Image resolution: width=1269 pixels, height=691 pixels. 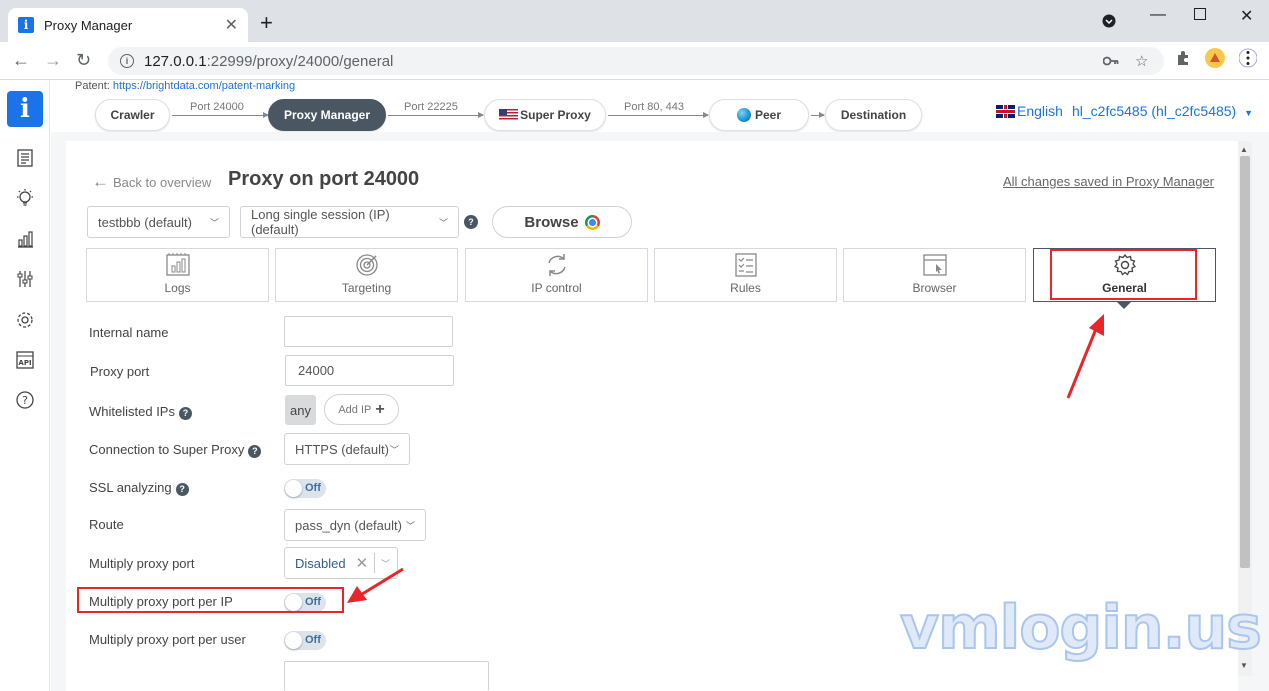 I want to click on browser-tabbar: i Proxy Manager ✕ + — ✕, so click(x=634, y=21).